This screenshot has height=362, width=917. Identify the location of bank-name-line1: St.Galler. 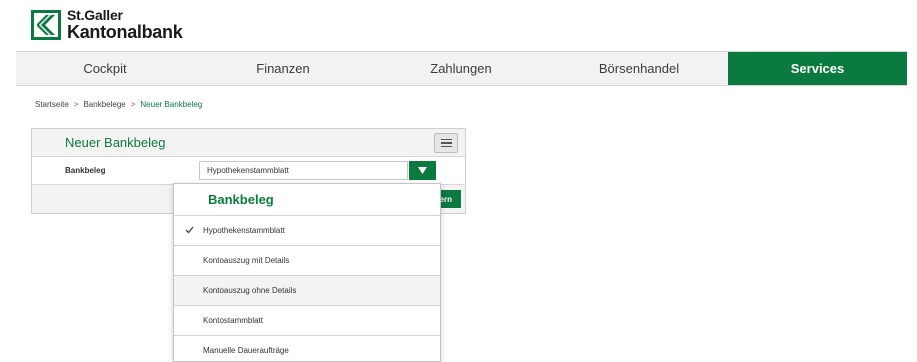
(95, 15).